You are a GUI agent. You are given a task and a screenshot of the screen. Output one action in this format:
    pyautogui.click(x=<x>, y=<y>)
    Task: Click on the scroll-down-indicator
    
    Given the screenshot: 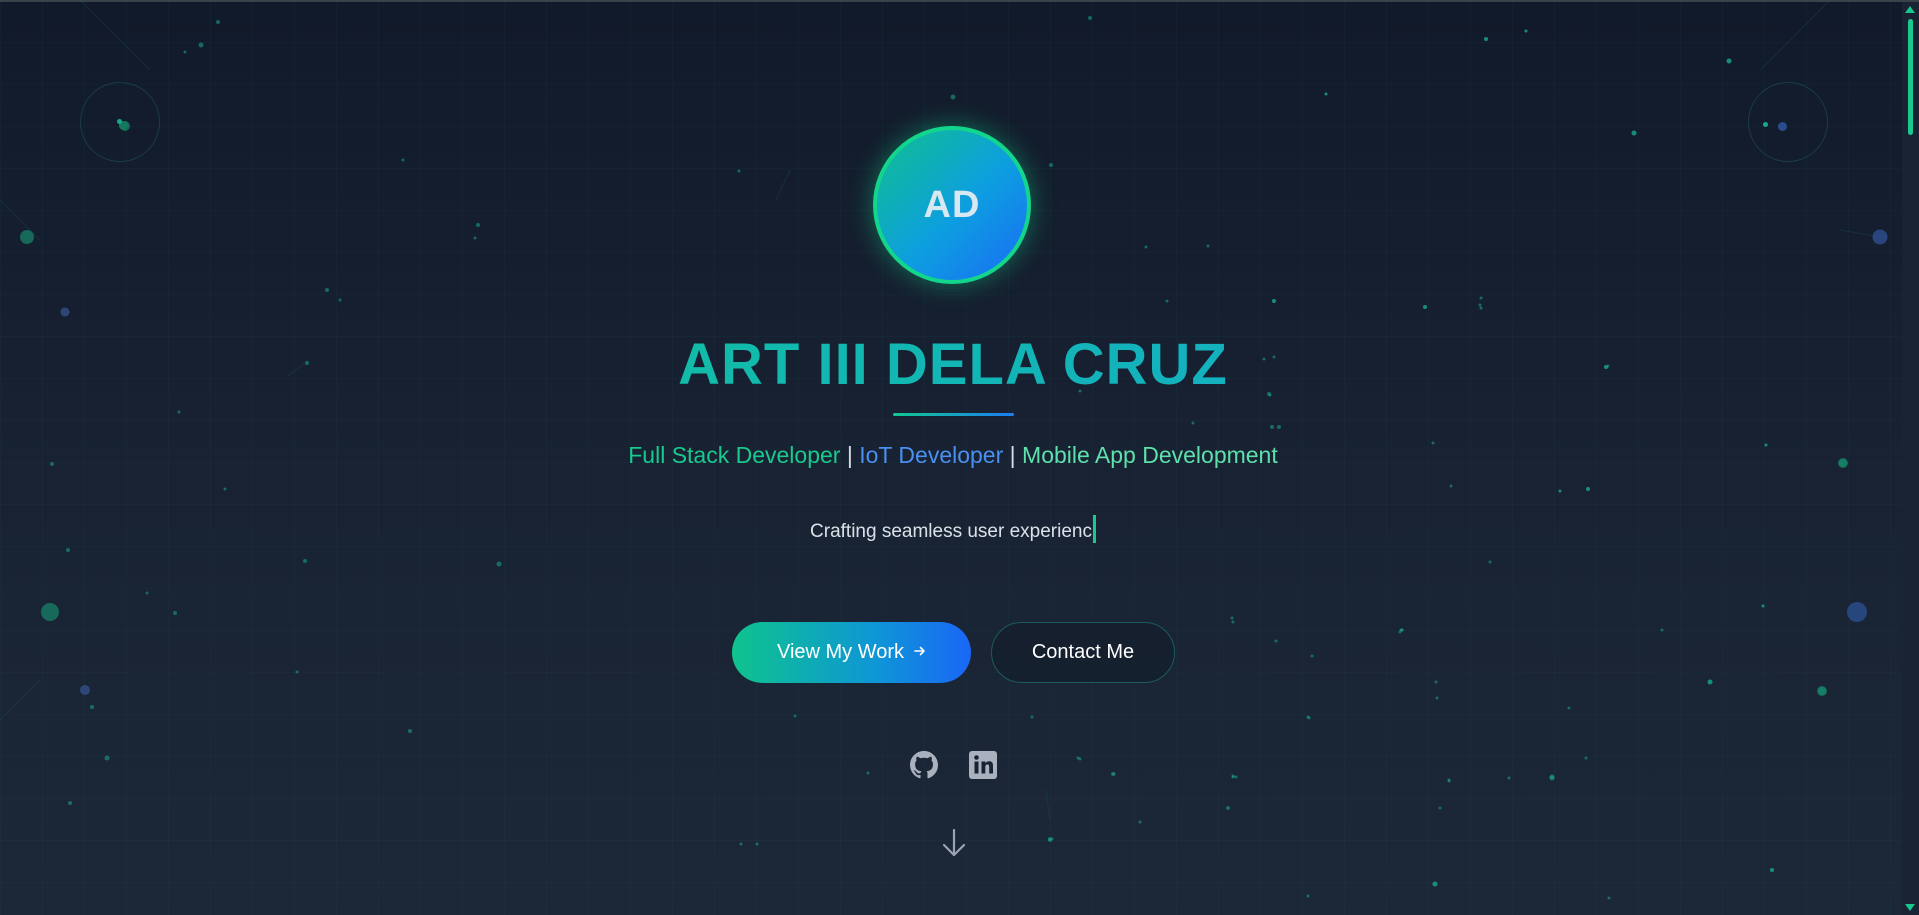 What is the action you would take?
    pyautogui.click(x=954, y=843)
    